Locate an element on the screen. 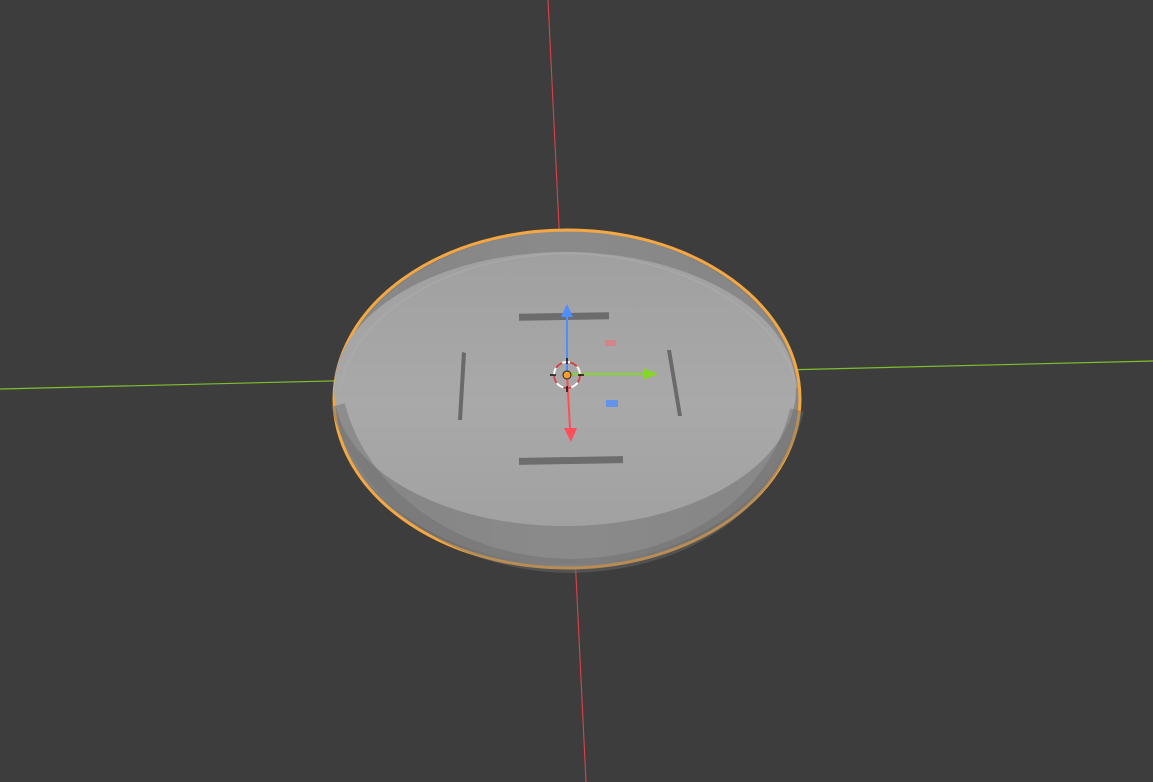 Image resolution: width=1153 pixels, height=782 pixels. tray-inner-floor is located at coordinates (565, 389).